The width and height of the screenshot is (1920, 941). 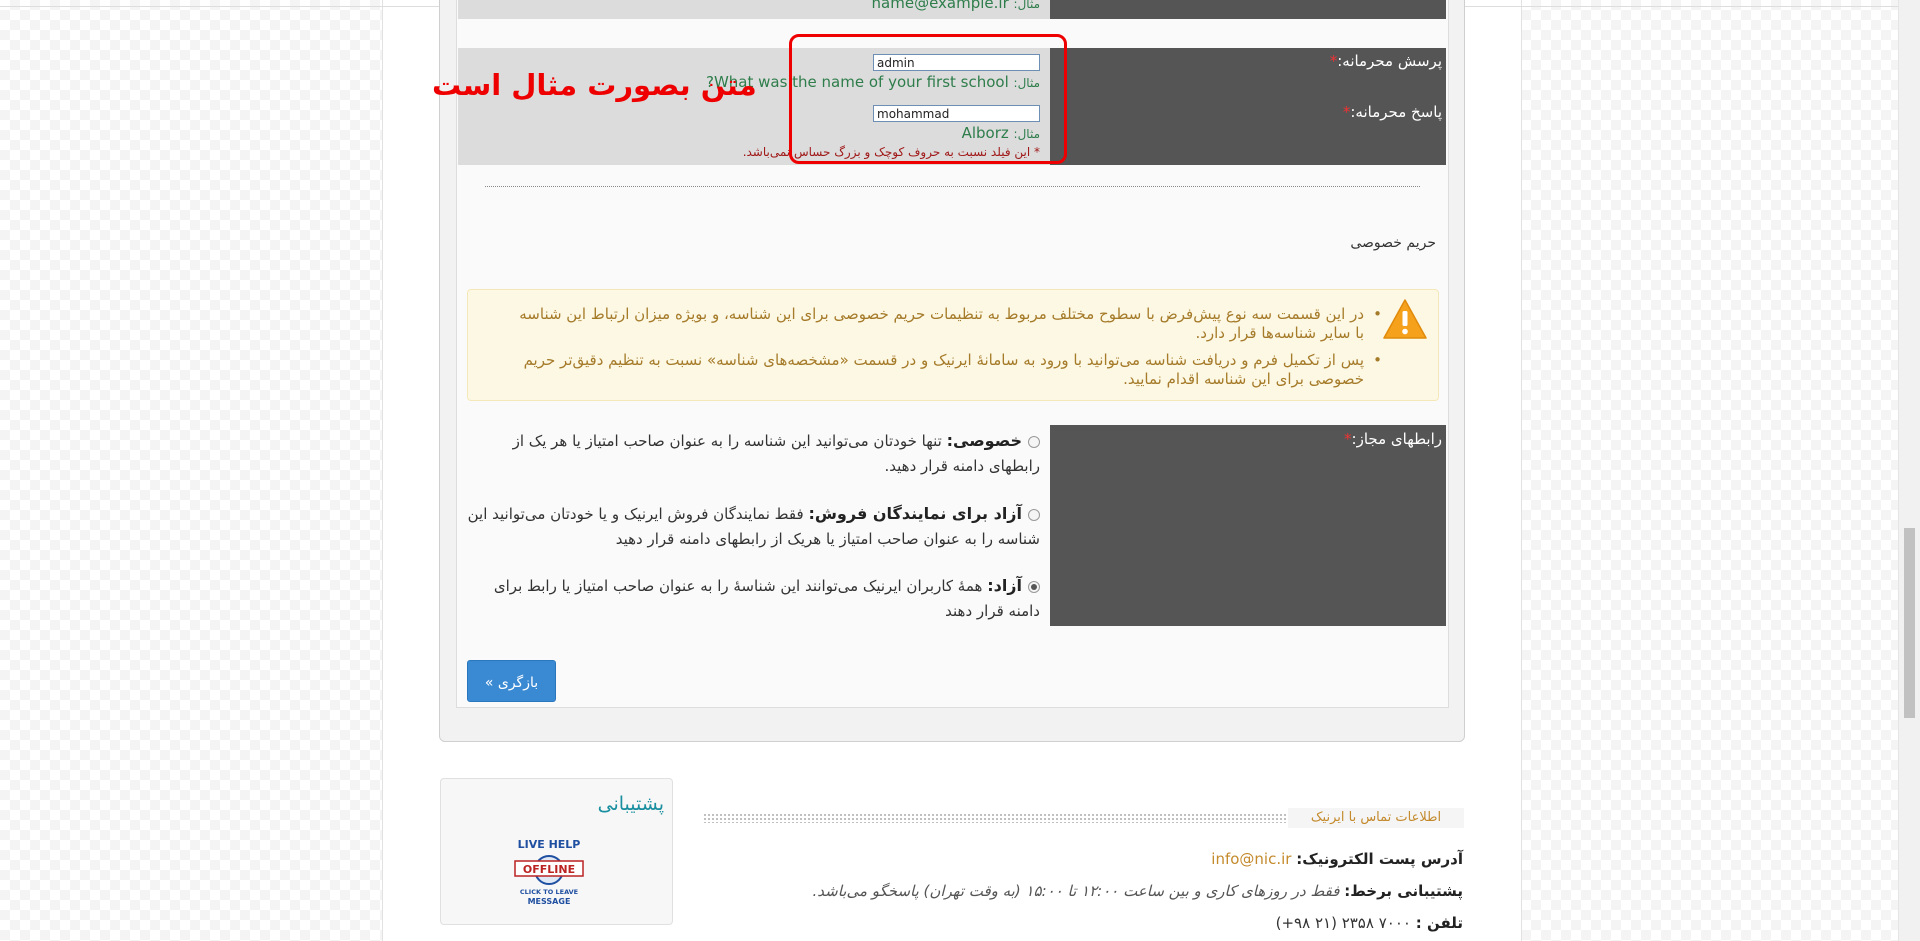 I want to click on radio-public, so click(x=1034, y=586).